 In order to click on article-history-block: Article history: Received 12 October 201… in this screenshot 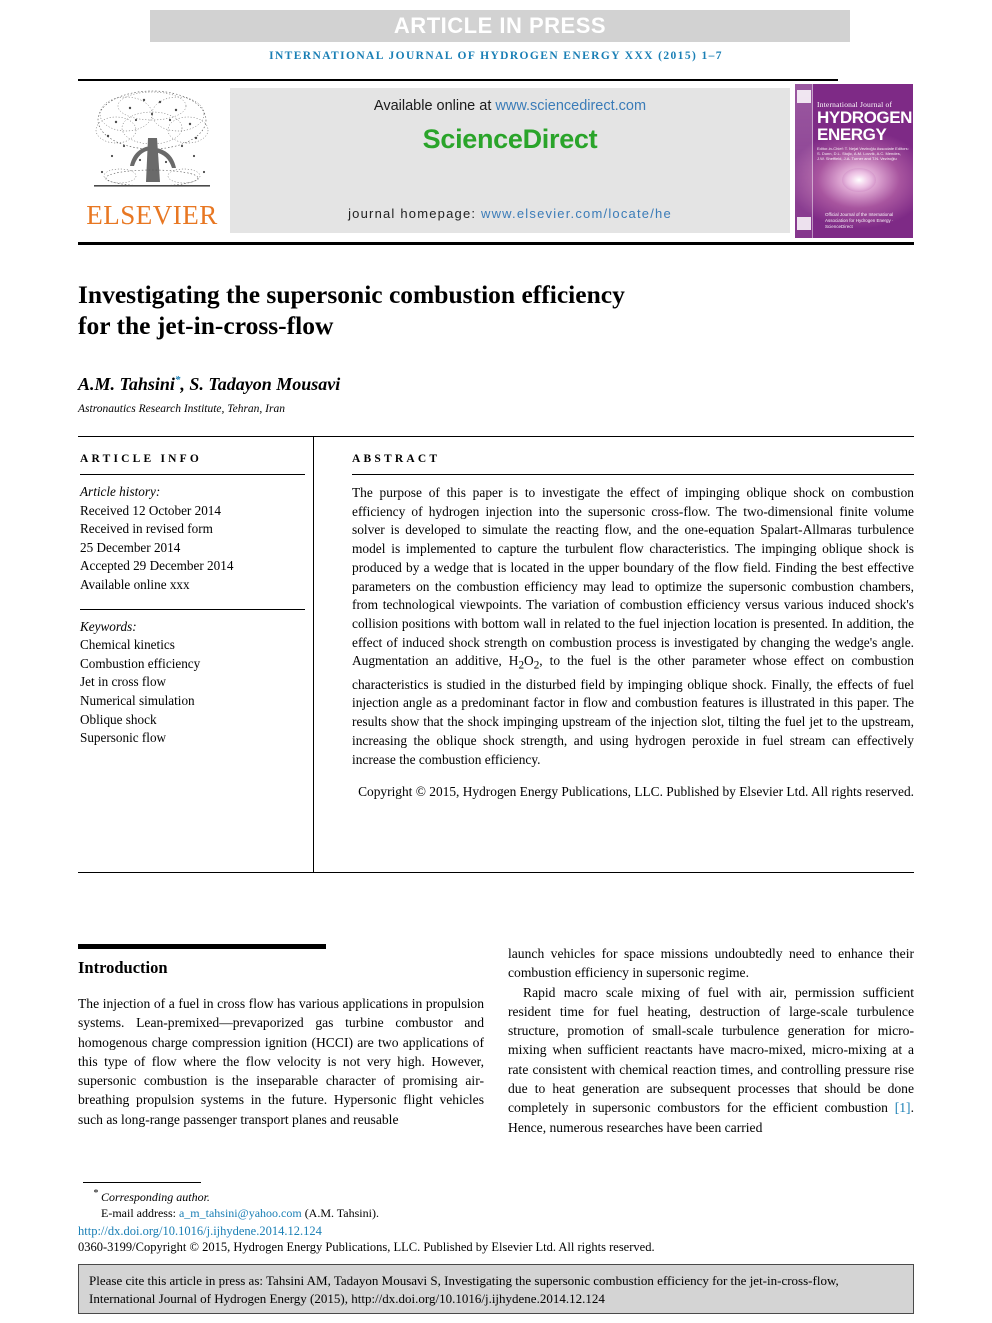, I will do `click(192, 539)`.